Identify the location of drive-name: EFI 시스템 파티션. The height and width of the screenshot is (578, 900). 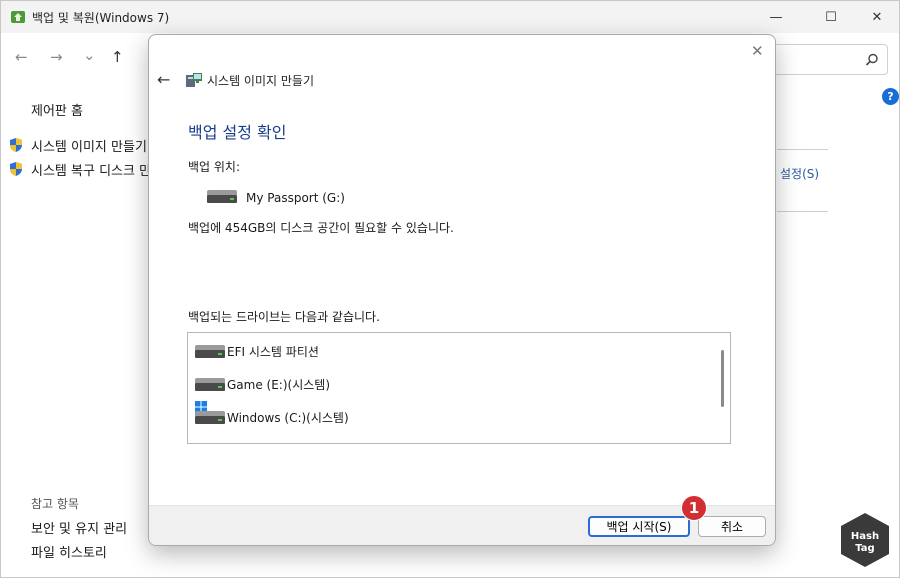
(273, 352).